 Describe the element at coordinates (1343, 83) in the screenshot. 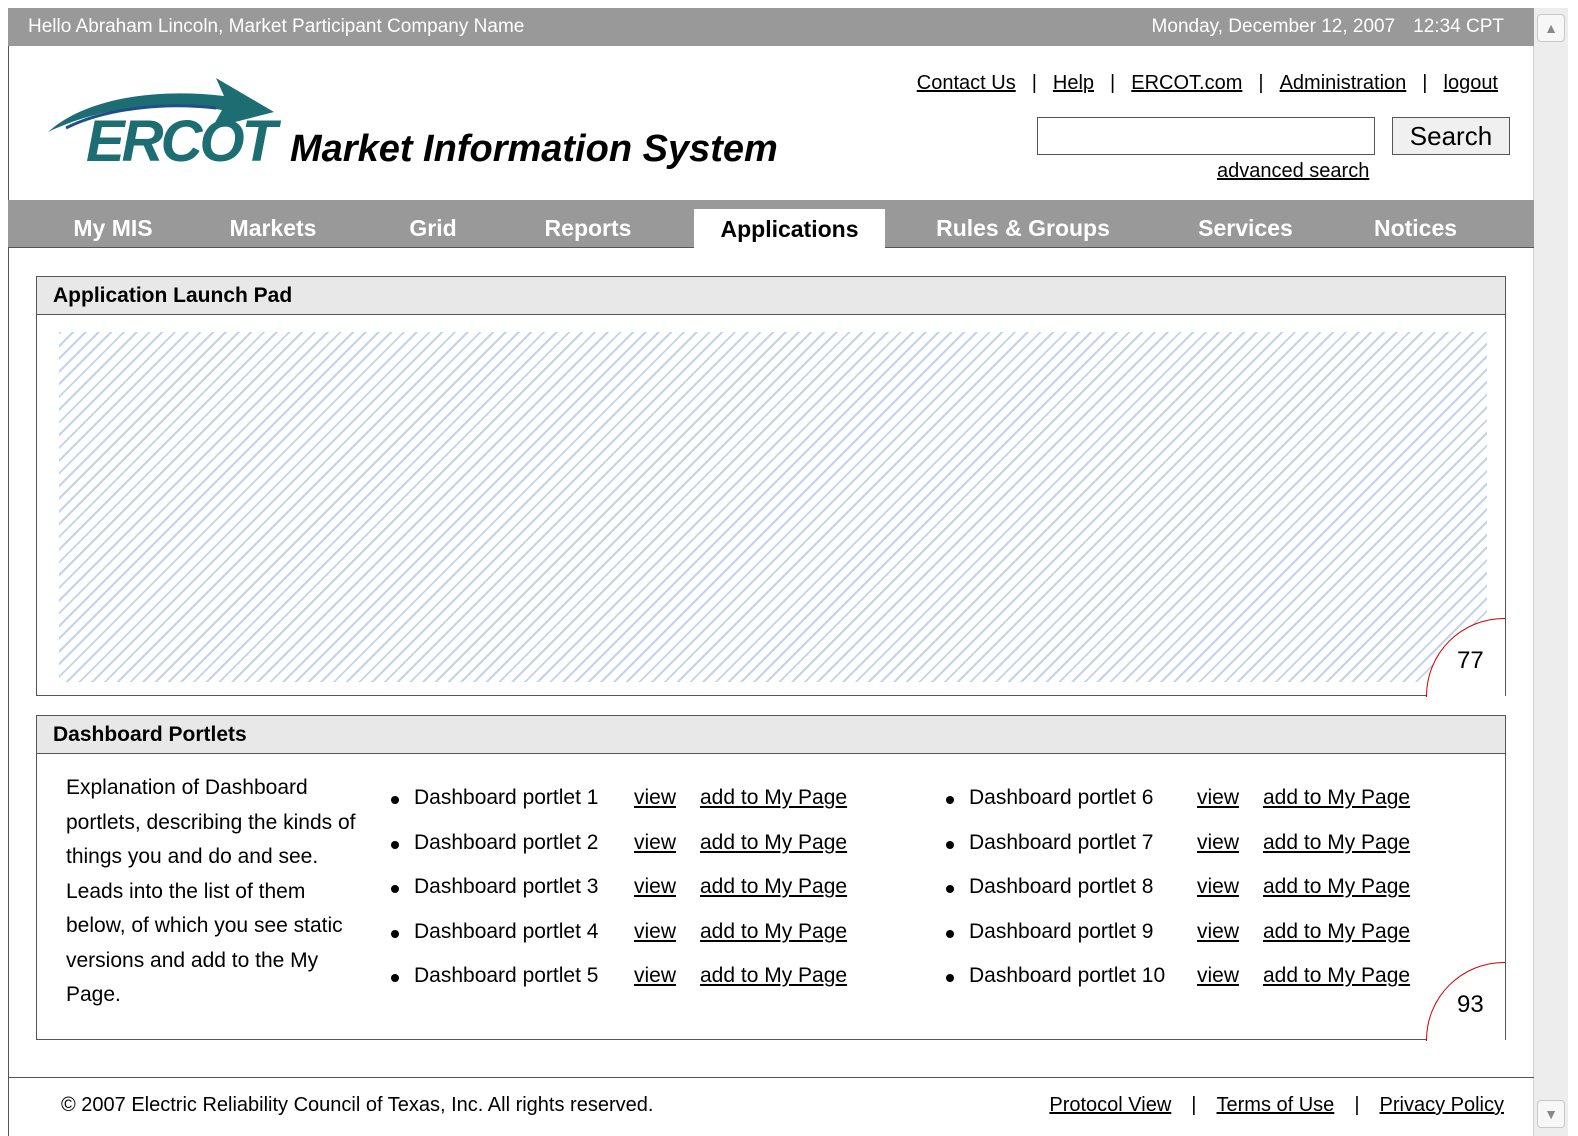

I see `administration-link: Administration` at that location.